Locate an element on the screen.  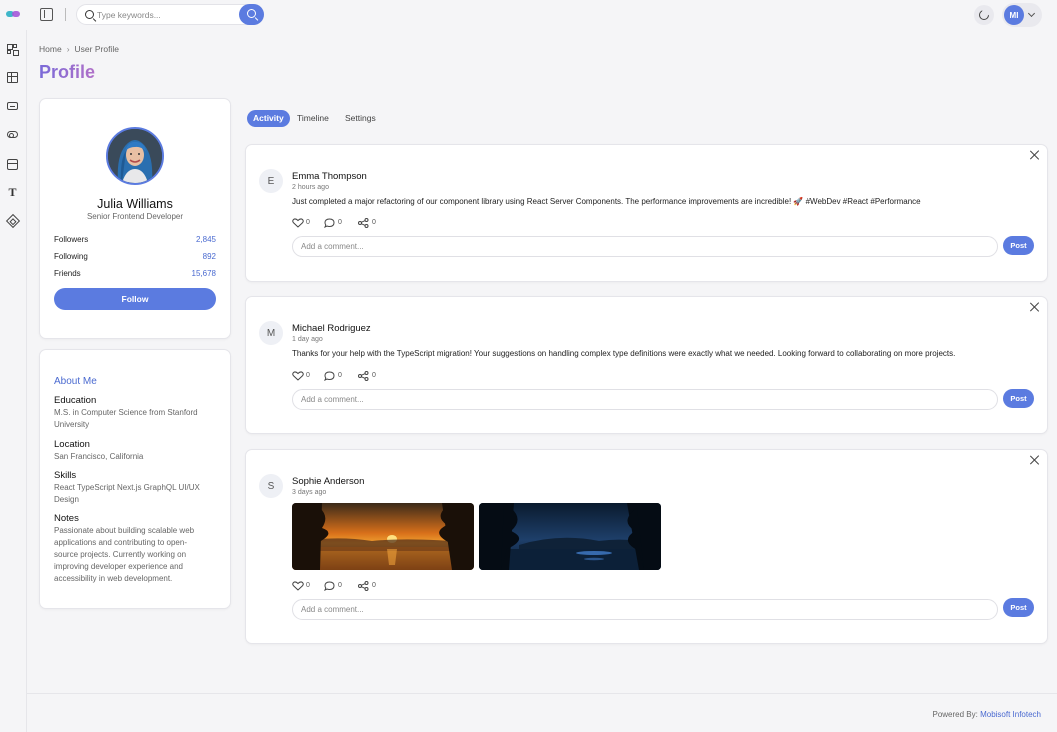
header-divider is located at coordinates (65, 14).